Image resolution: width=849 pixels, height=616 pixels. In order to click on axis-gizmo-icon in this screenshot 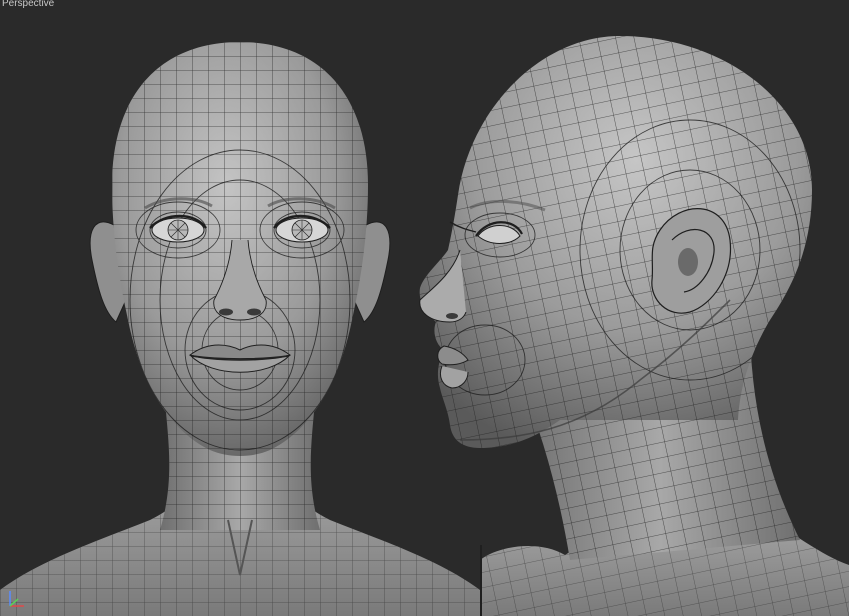, I will do `click(16, 599)`.